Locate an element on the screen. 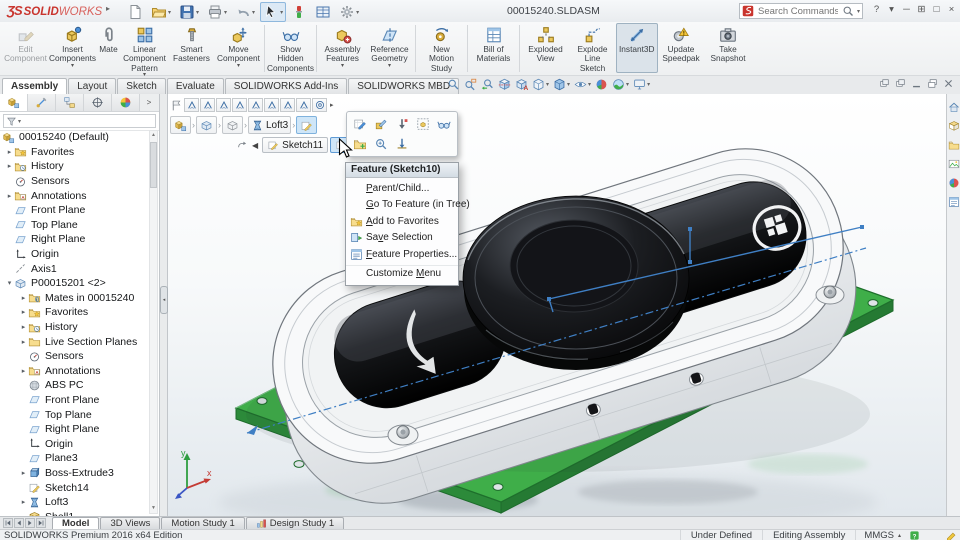 This screenshot has height=540, width=960. filter-caret-icon: ▾ is located at coordinates (19, 121).